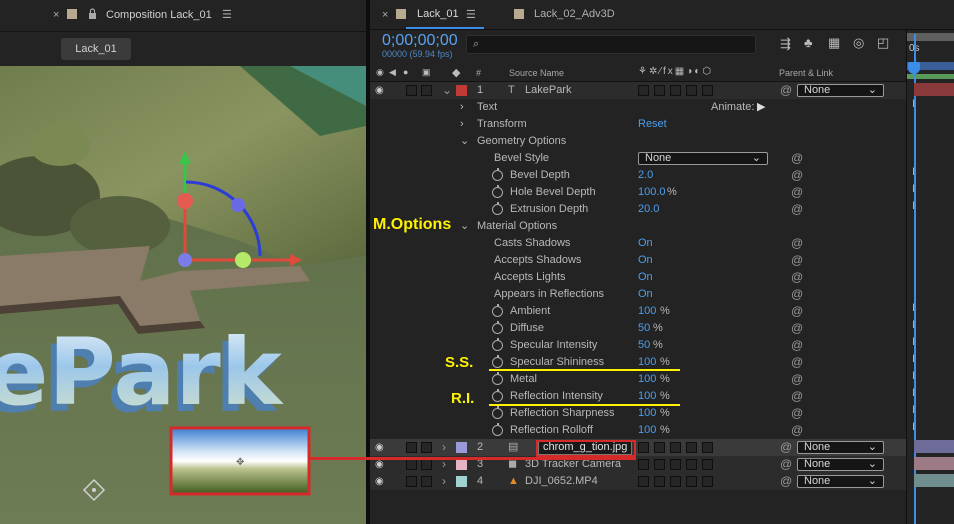 The height and width of the screenshot is (524, 954). What do you see at coordinates (883, 43) in the screenshot?
I see `graph-editor-icon: ◰` at bounding box center [883, 43].